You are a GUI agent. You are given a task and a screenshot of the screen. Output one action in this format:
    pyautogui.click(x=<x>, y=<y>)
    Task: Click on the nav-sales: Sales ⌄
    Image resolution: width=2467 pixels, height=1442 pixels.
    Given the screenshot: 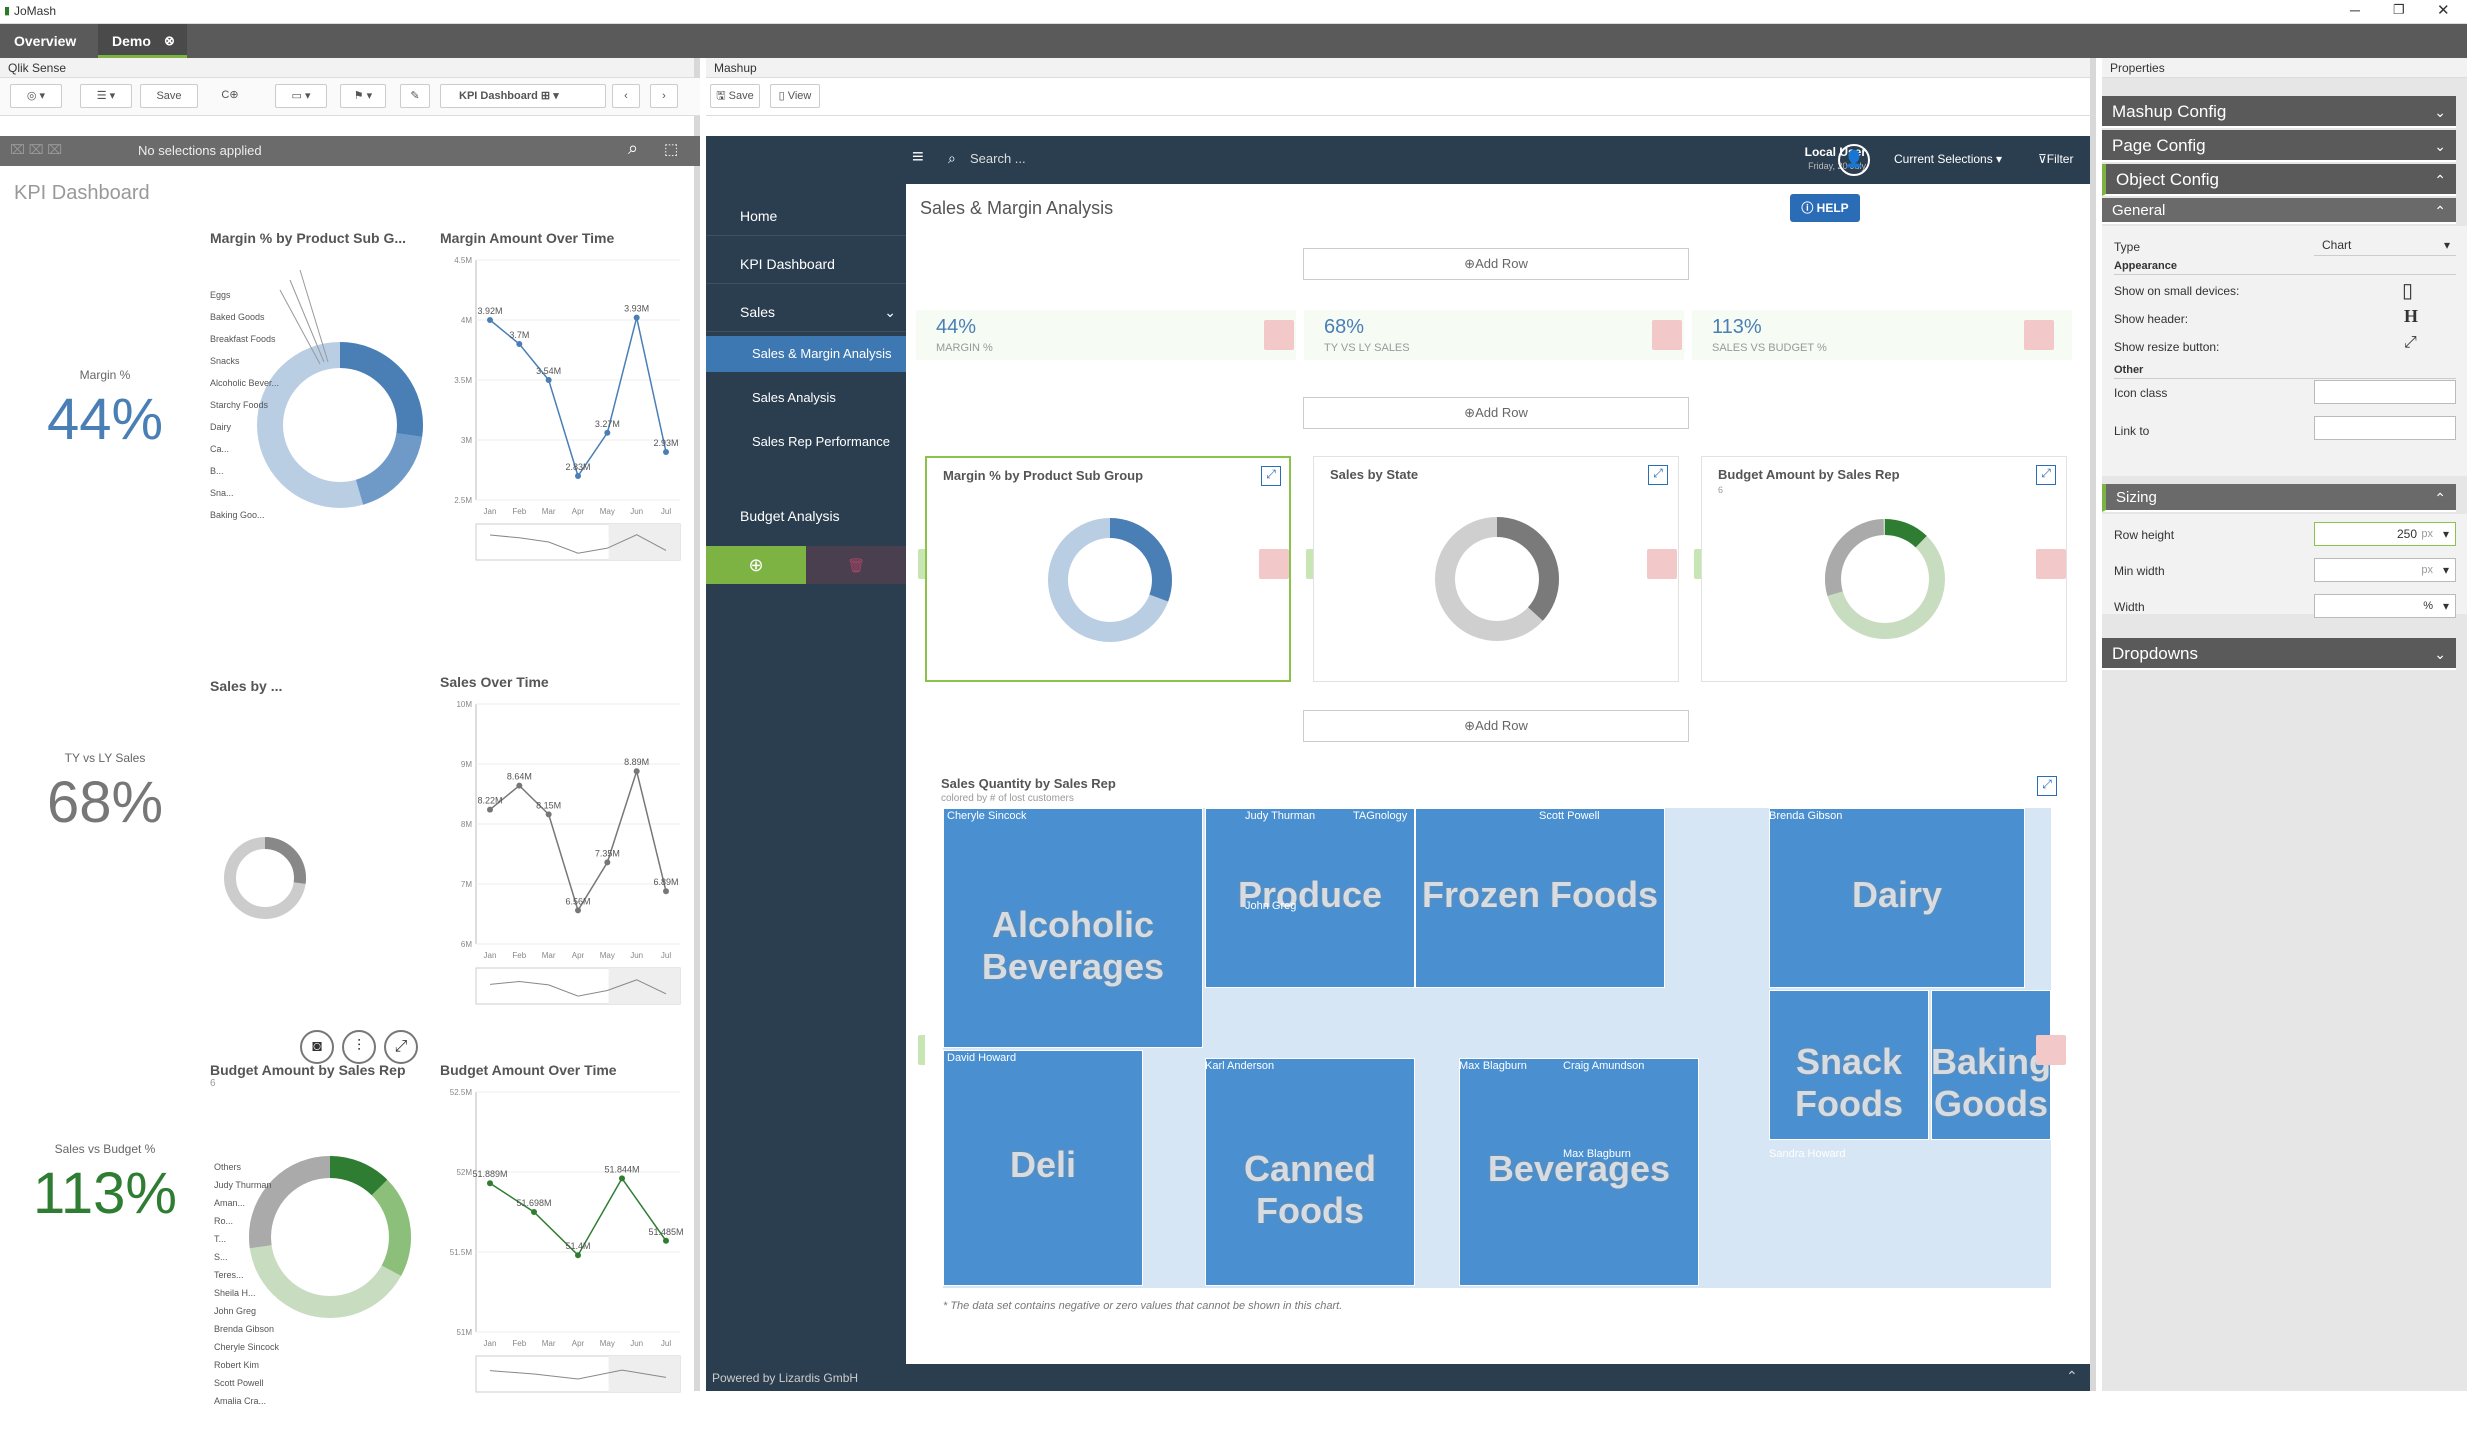 What is the action you would take?
    pyautogui.click(x=806, y=312)
    